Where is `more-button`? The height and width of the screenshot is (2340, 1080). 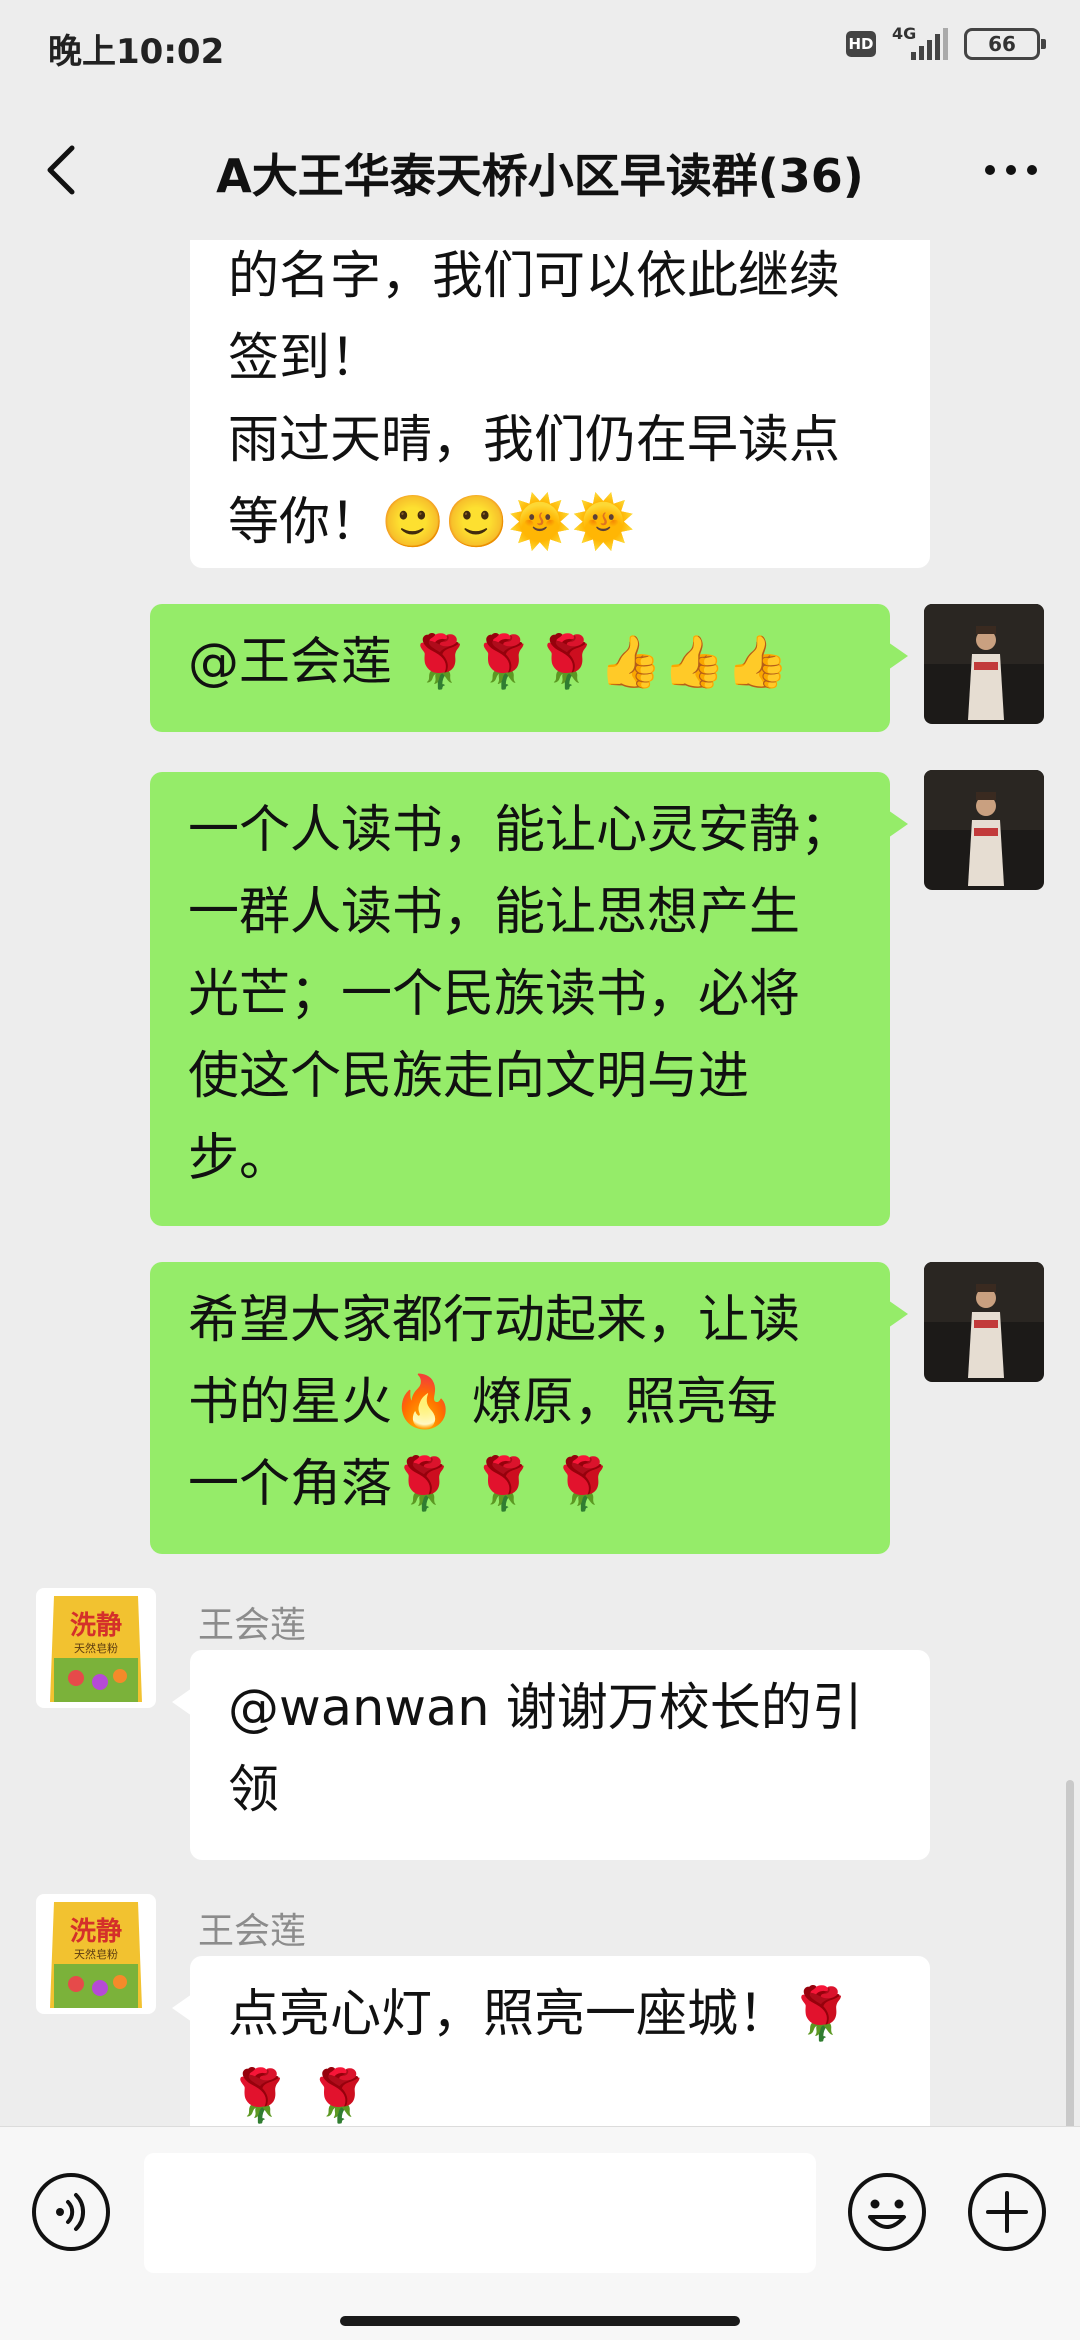
more-button is located at coordinates (1011, 170).